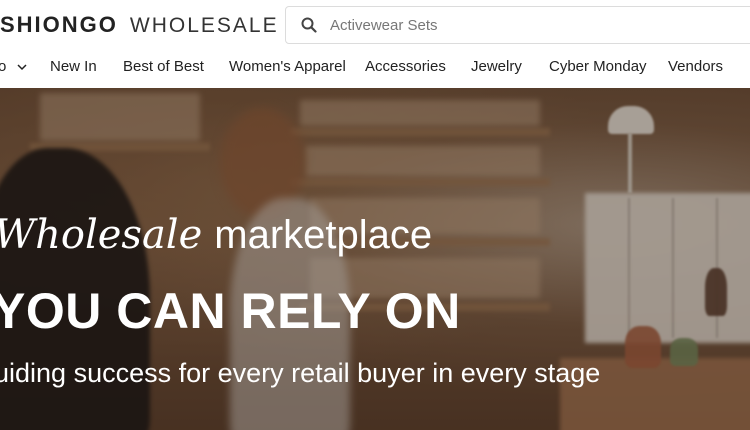  Describe the element at coordinates (13, 70) in the screenshot. I see `nav-item-shop: o` at that location.